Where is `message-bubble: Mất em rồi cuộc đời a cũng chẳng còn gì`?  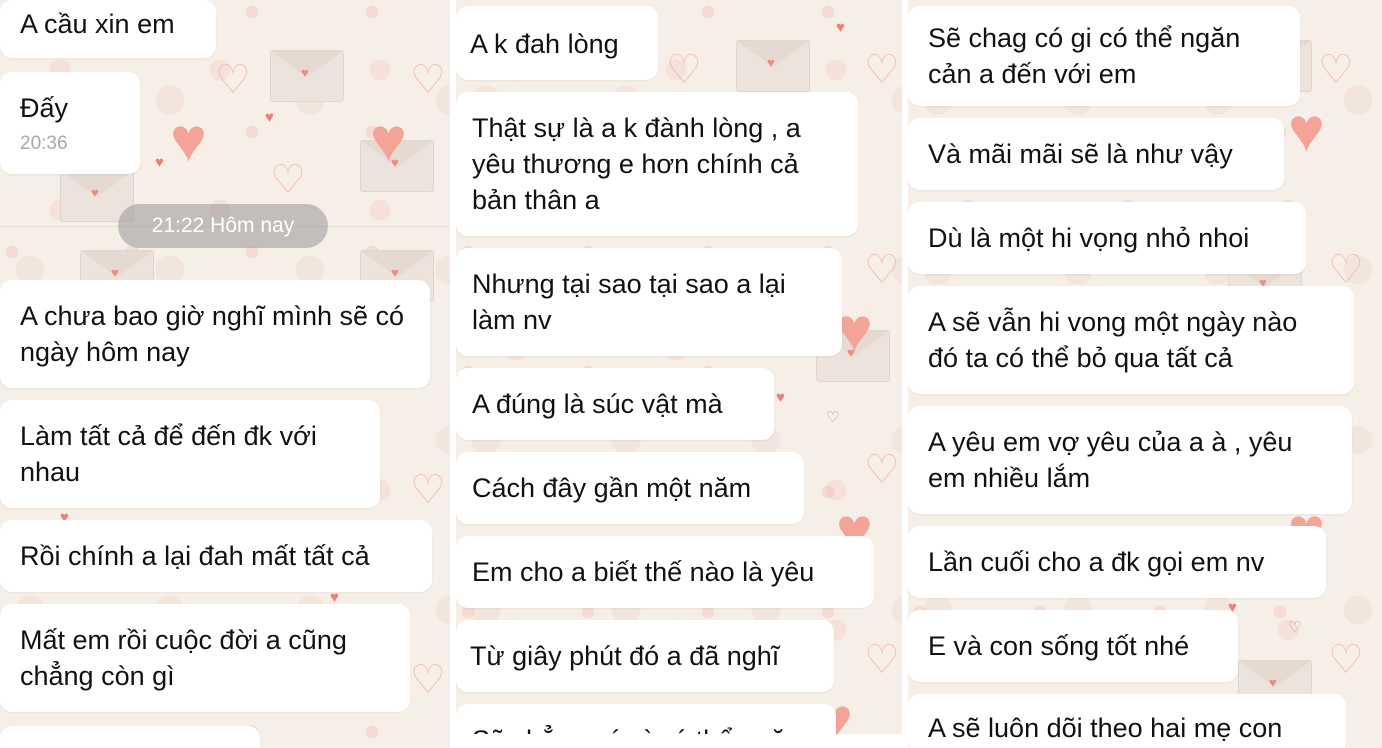
message-bubble: Mất em rồi cuộc đời a cũng chẳng còn gì is located at coordinates (205, 658).